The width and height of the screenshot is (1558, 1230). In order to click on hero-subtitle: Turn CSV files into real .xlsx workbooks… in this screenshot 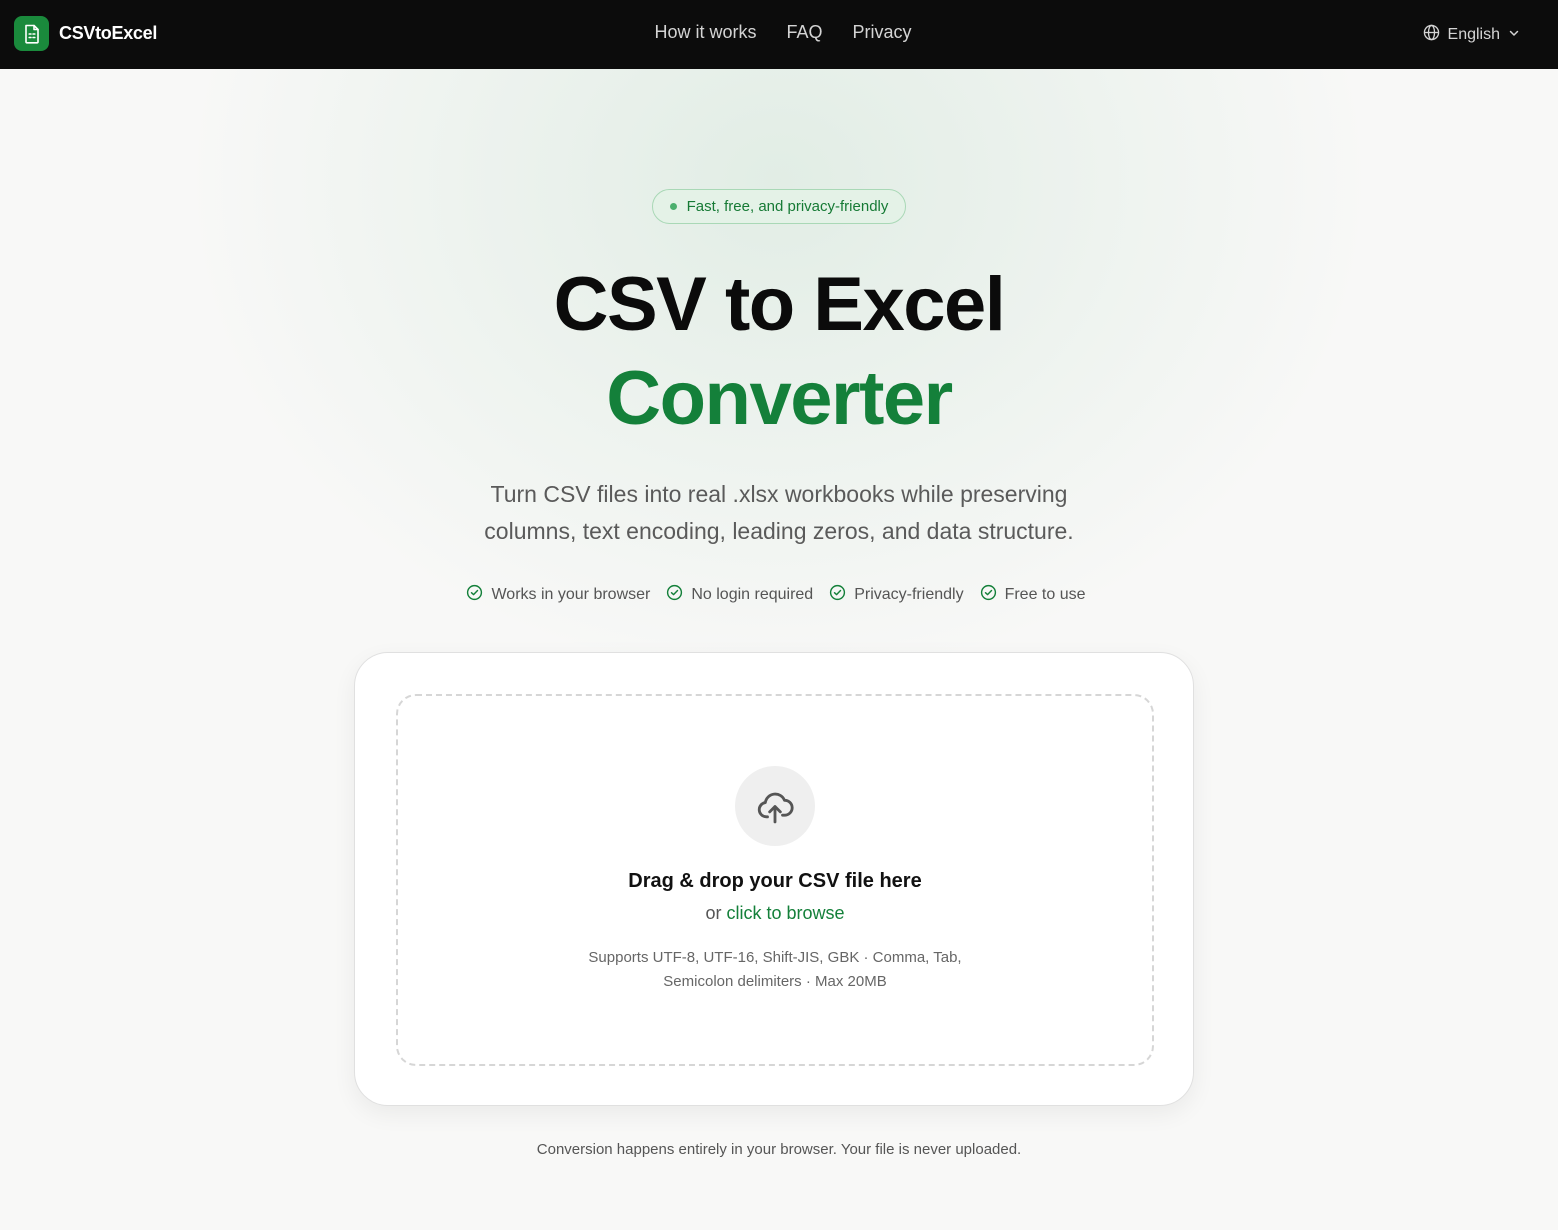, I will do `click(779, 512)`.